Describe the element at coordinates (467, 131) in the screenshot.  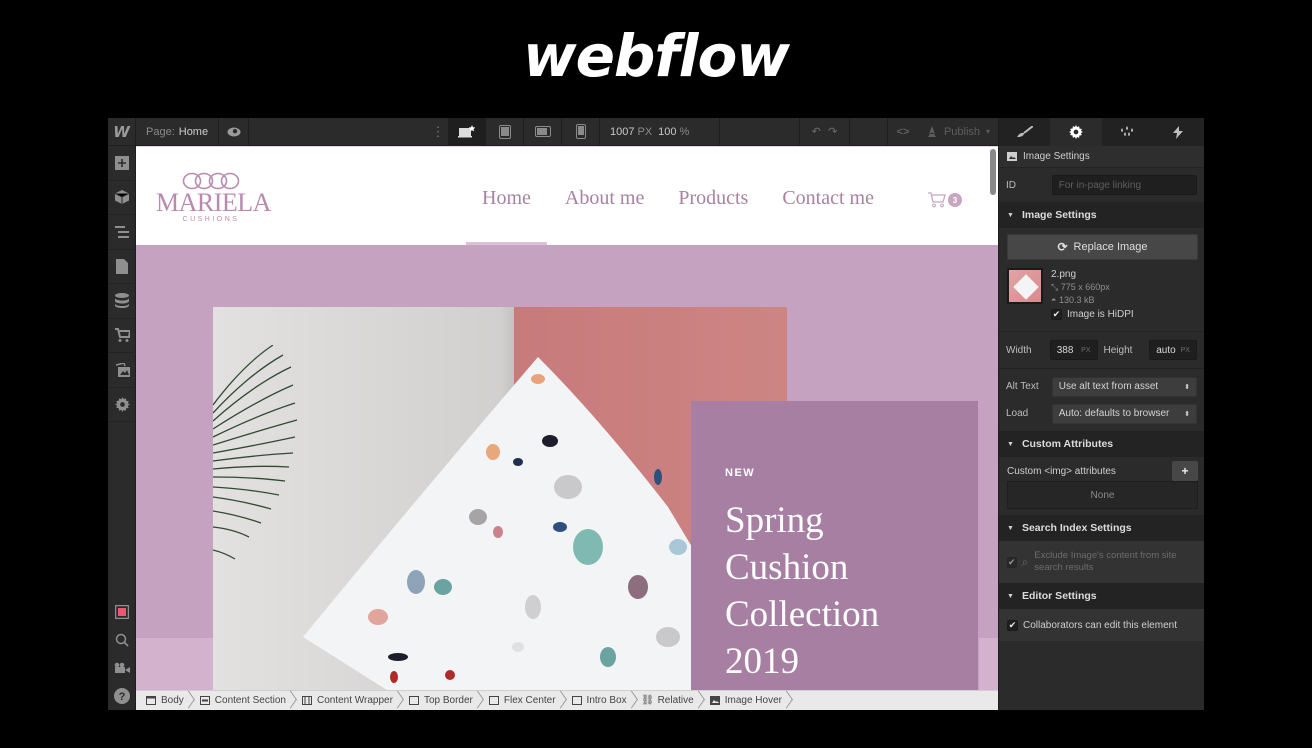
I see `breakpoint-desktop` at that location.